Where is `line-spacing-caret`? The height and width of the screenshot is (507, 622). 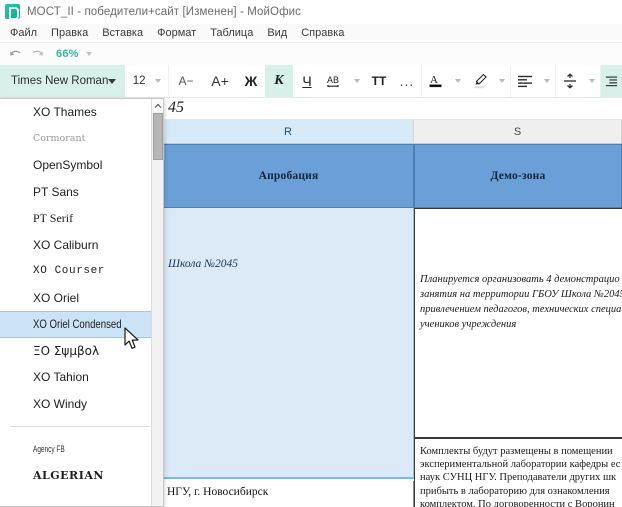
line-spacing-caret is located at coordinates (592, 81).